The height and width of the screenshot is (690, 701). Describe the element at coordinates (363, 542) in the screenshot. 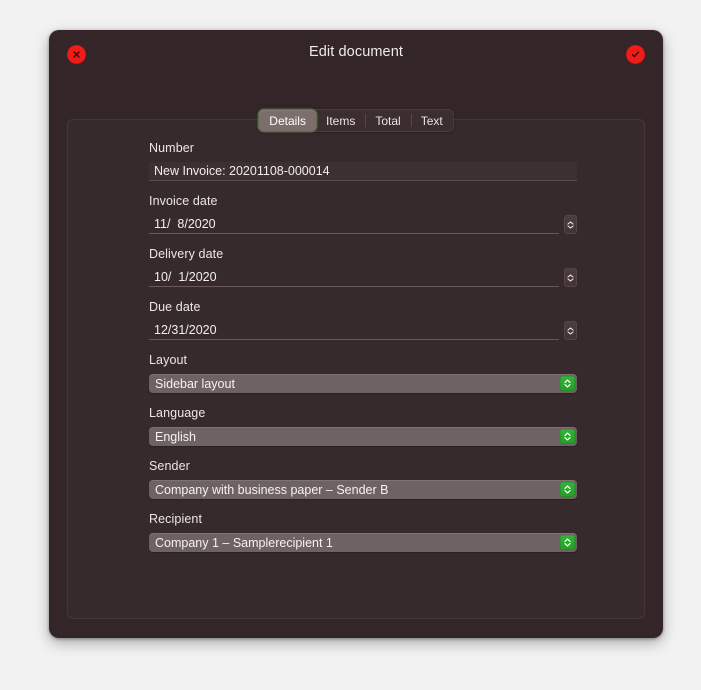

I see `recipient-dropdown: Company 1 – Samplerecipient 1` at that location.